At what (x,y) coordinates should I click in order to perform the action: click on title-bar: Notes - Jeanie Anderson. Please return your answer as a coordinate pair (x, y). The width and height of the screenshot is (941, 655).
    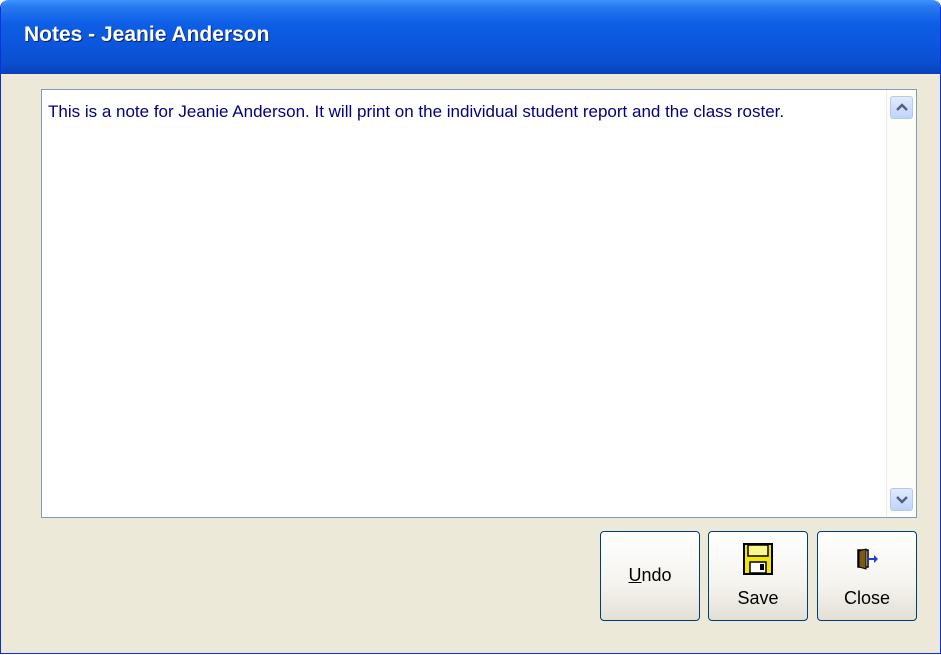
    Looking at the image, I should click on (470, 37).